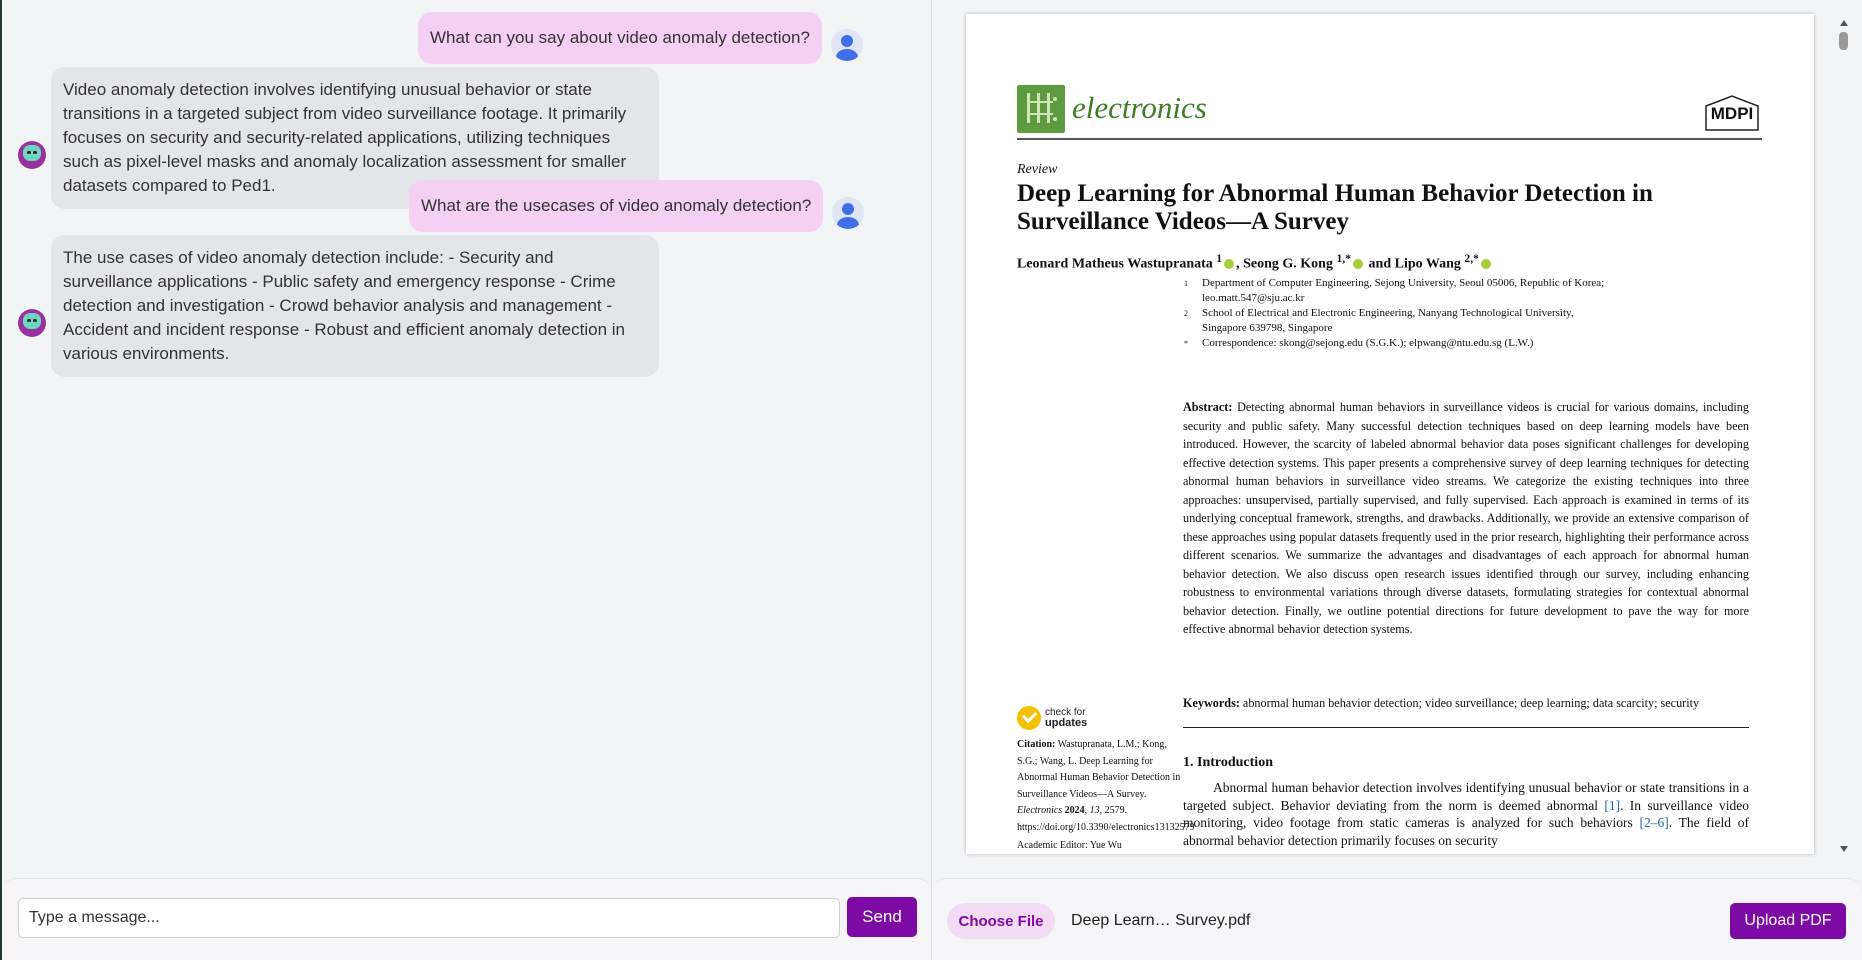  Describe the element at coordinates (1284, 264) in the screenshot. I see `author-name: , Seong G. Kong` at that location.